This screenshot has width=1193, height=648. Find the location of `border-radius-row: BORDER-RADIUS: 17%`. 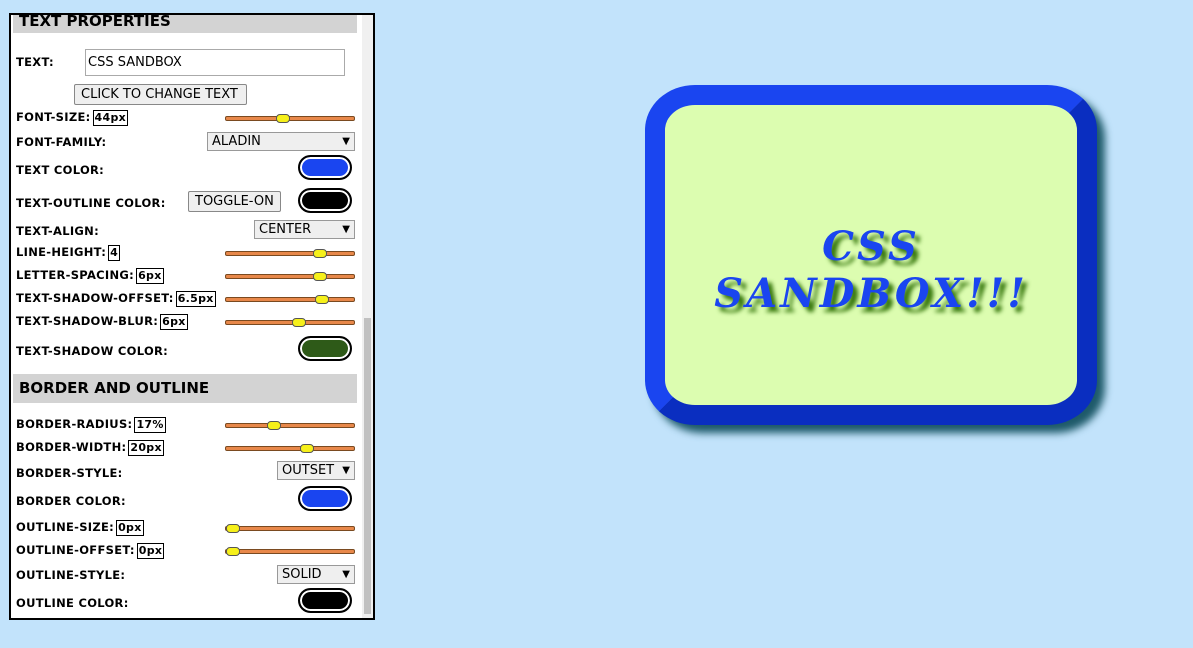

border-radius-row: BORDER-RADIUS: 17% is located at coordinates (91, 425).